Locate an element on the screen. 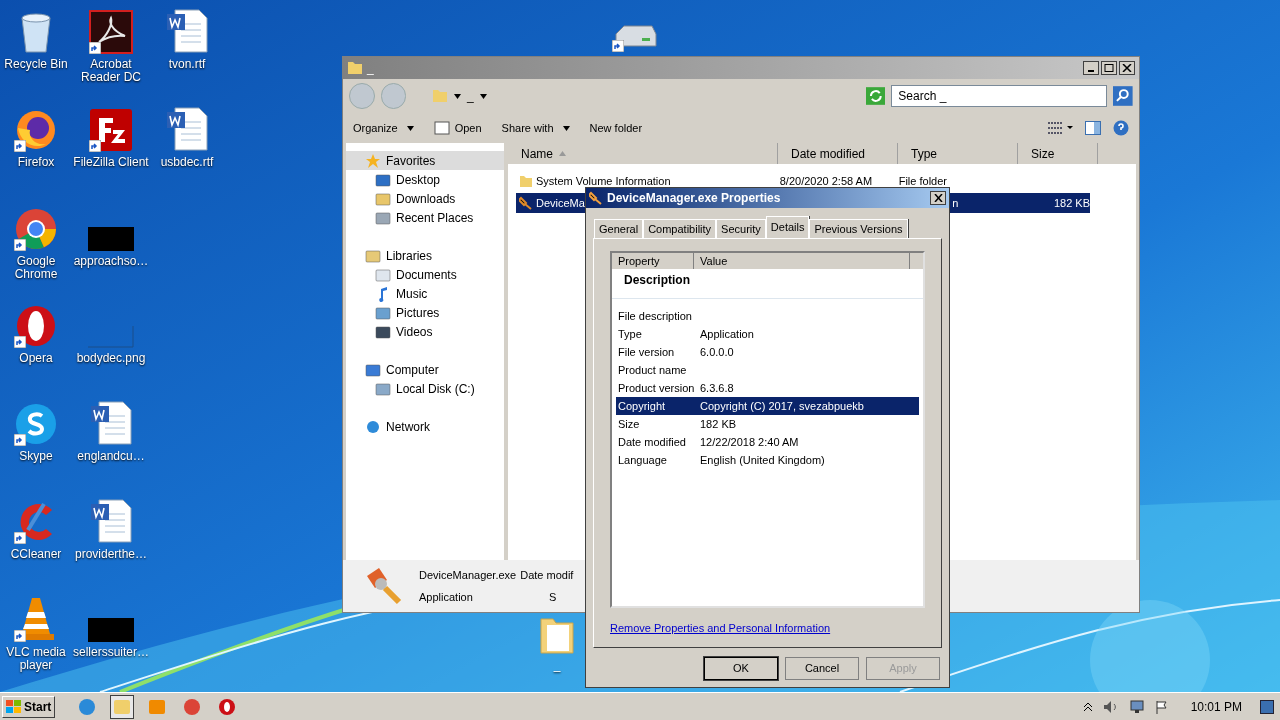  desktop-icon-label: Opera is located at coordinates (36, 358).